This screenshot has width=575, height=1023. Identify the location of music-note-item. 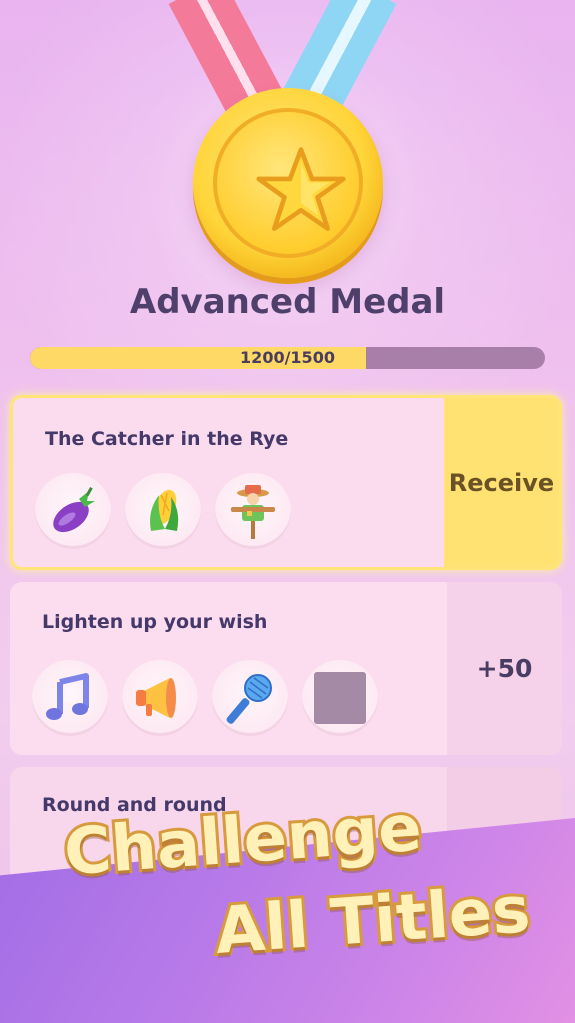
(70, 698).